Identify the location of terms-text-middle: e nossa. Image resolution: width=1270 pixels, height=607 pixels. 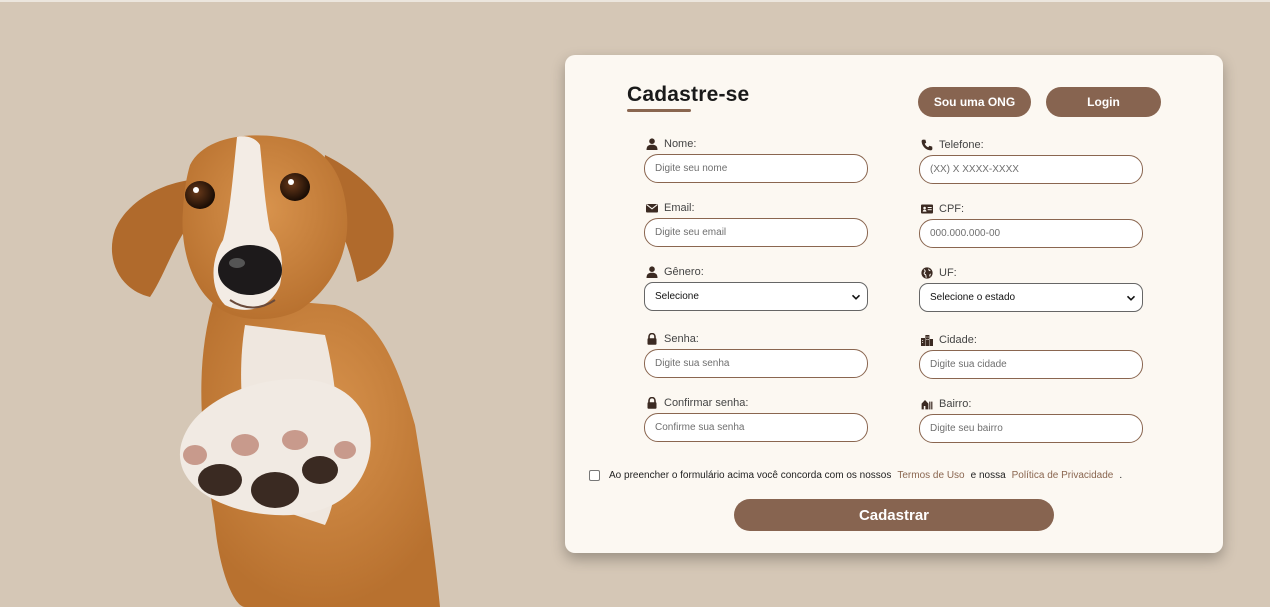
(988, 475).